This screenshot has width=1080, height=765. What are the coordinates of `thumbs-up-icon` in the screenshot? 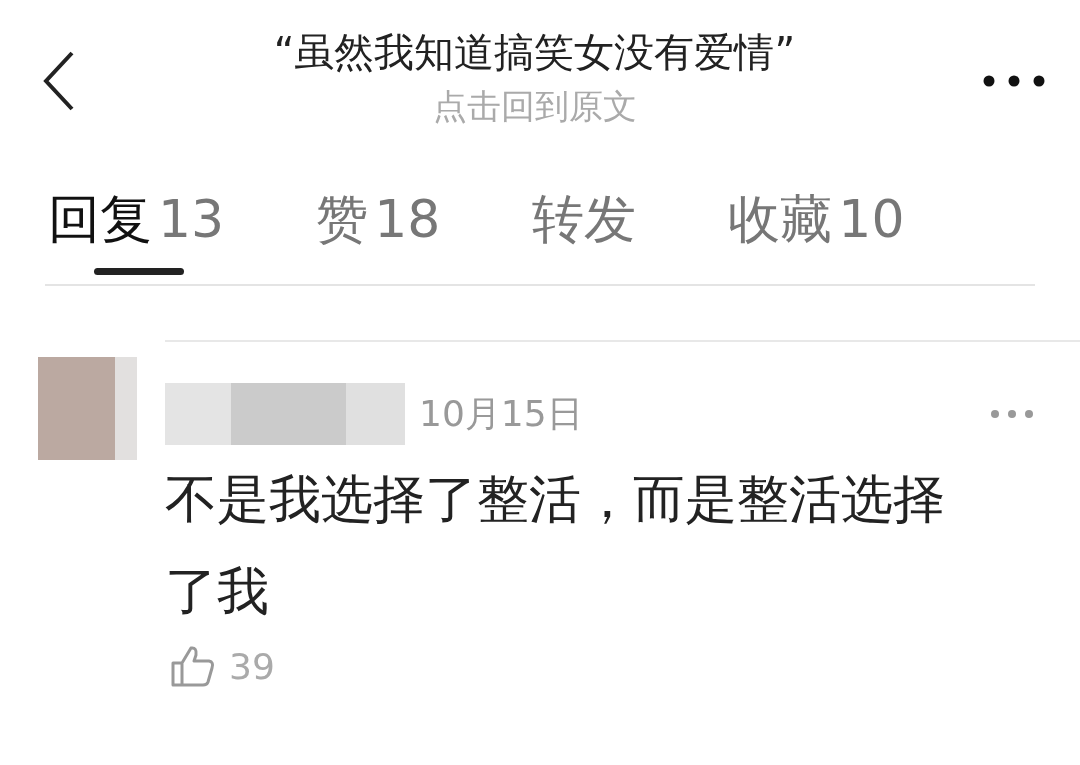 It's located at (193, 666).